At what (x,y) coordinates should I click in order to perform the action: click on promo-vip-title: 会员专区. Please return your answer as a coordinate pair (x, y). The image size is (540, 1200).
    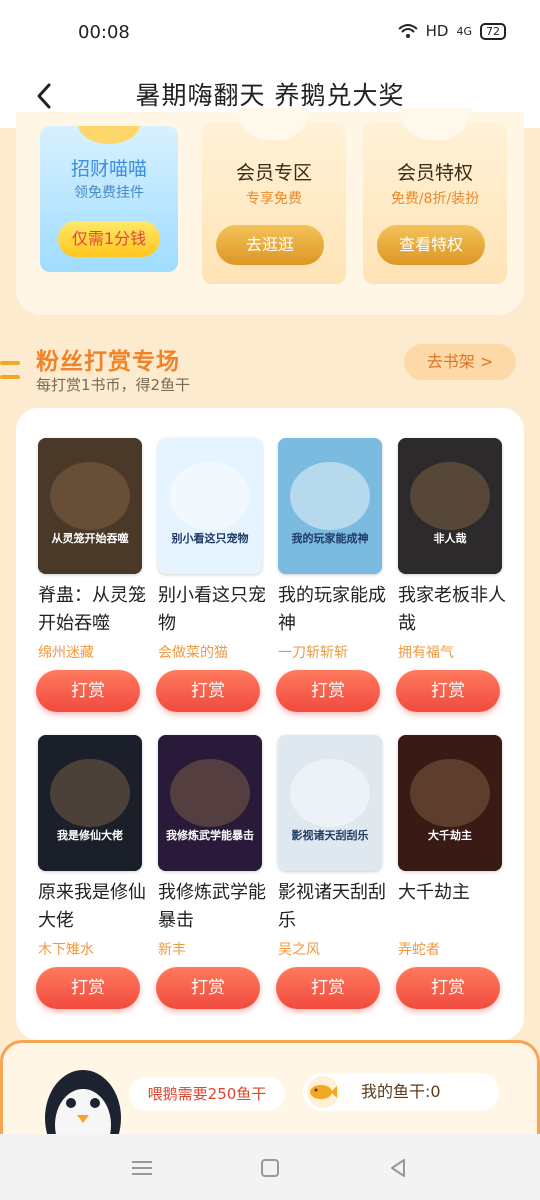
    Looking at the image, I should click on (273, 173).